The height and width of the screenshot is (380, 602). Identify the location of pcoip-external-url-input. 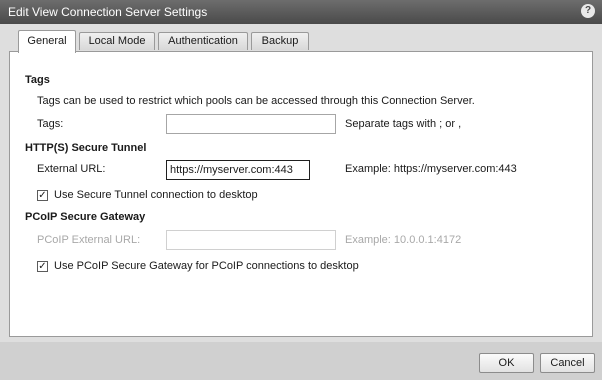
(251, 240).